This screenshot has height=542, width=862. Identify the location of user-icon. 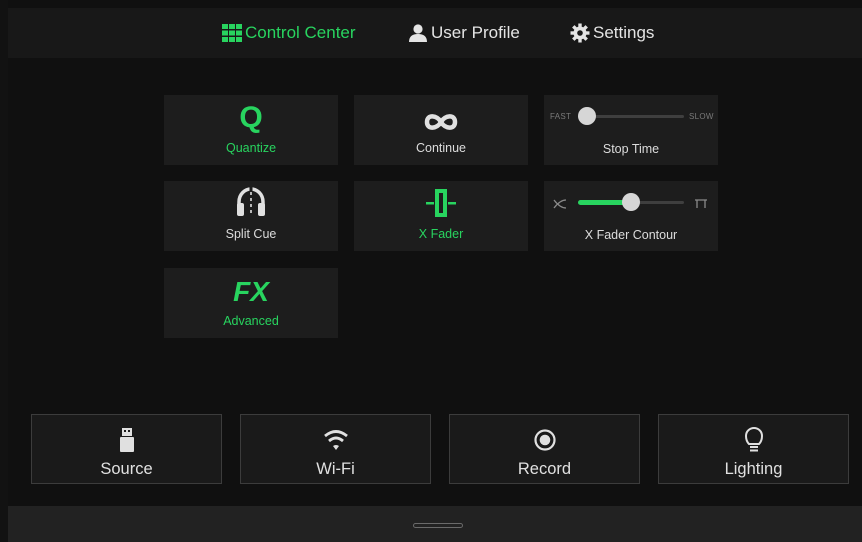
(418, 33).